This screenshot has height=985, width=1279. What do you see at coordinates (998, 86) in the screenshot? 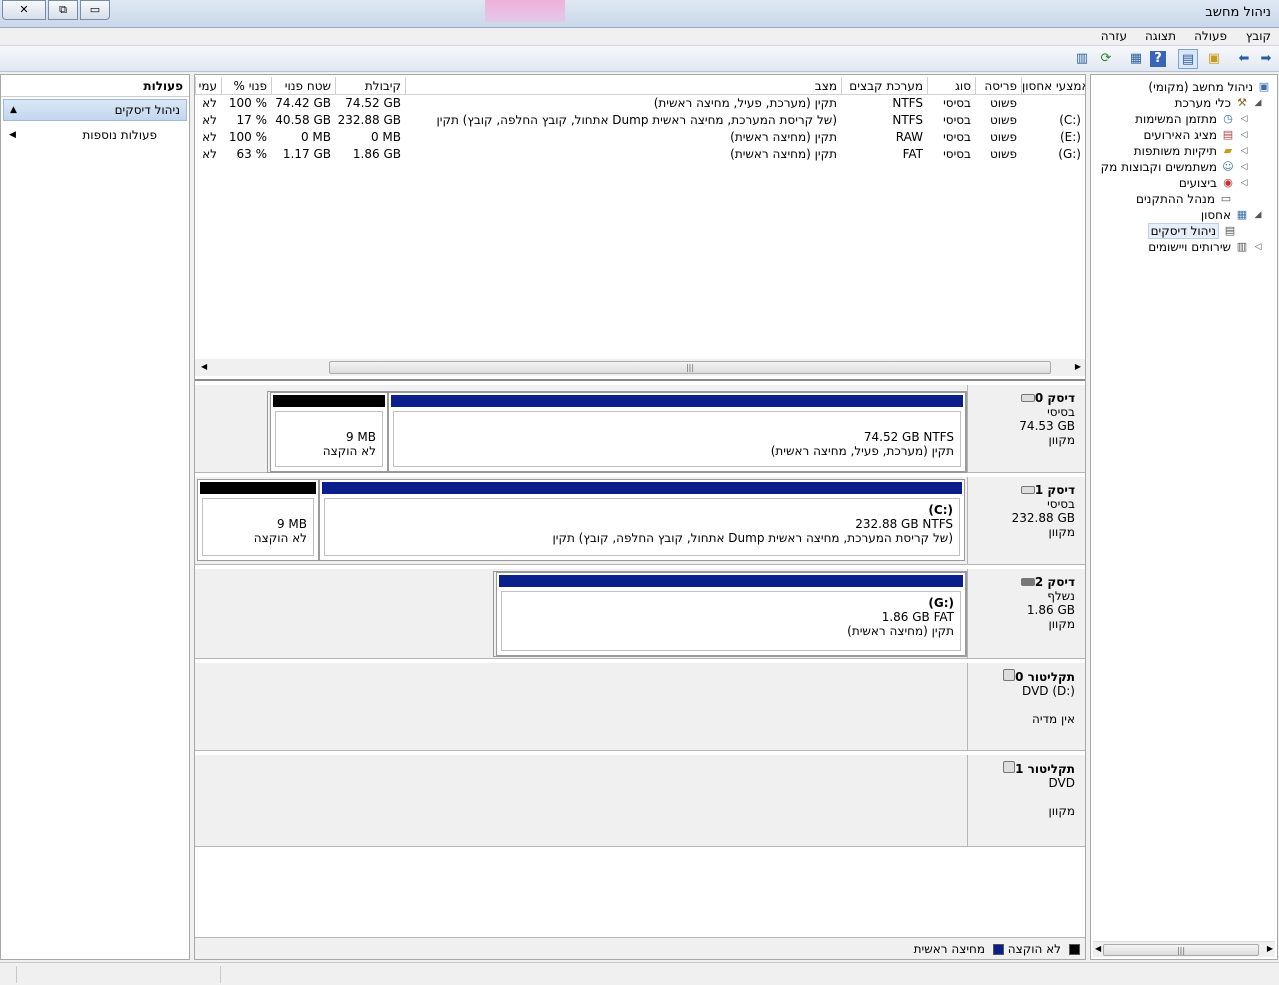
I see `column-layout: פריסה` at bounding box center [998, 86].